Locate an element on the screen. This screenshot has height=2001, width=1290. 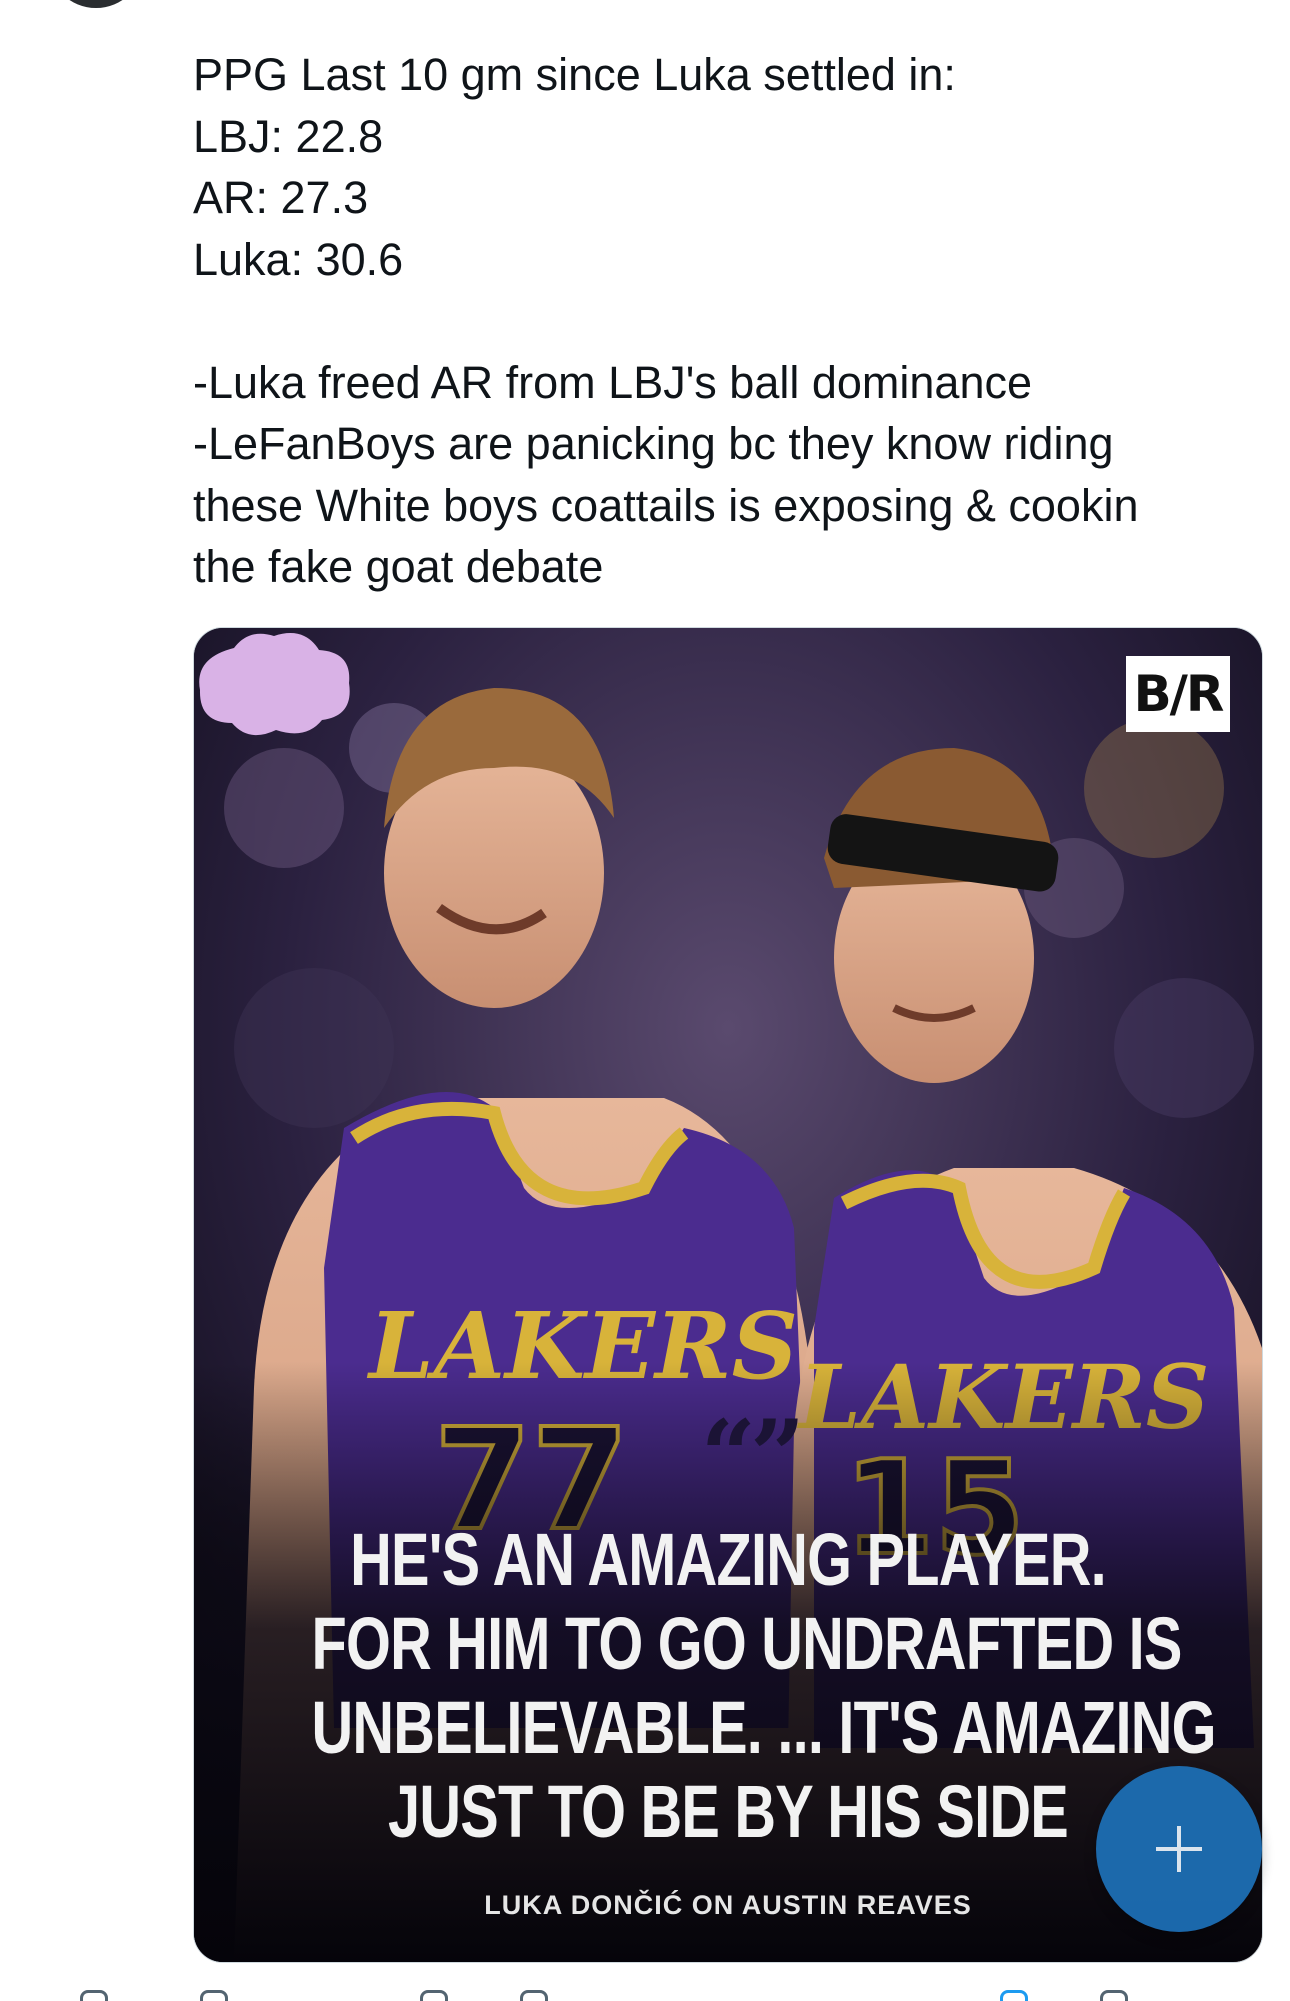
reply-icon is located at coordinates (94, 1995).